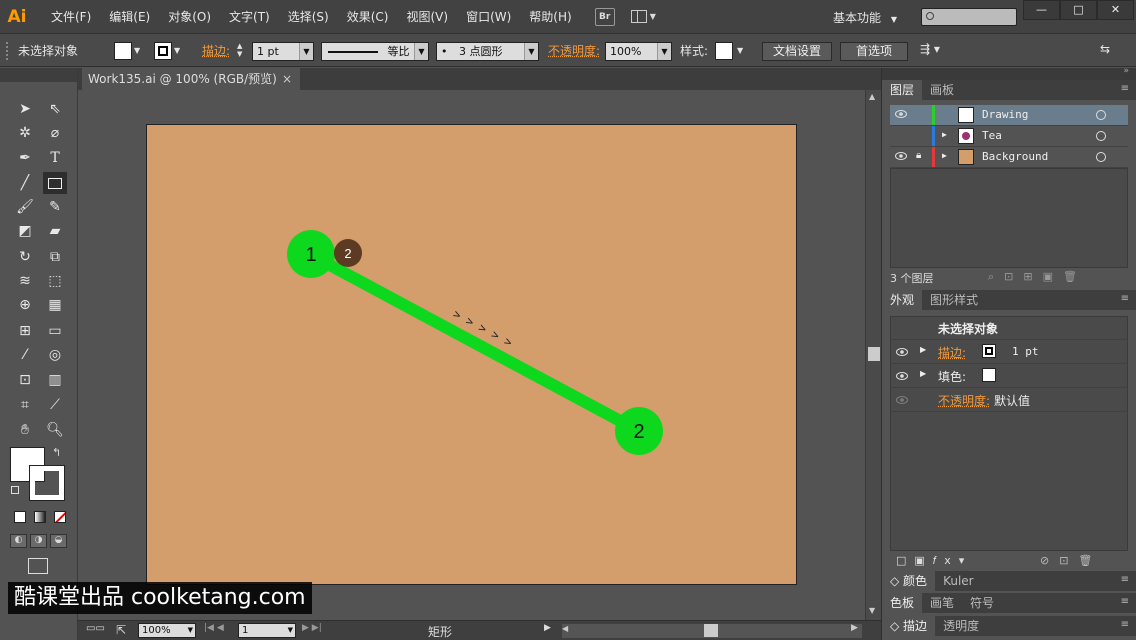  Describe the element at coordinates (902, 300) in the screenshot. I see `tab-appearance: 外观` at that location.